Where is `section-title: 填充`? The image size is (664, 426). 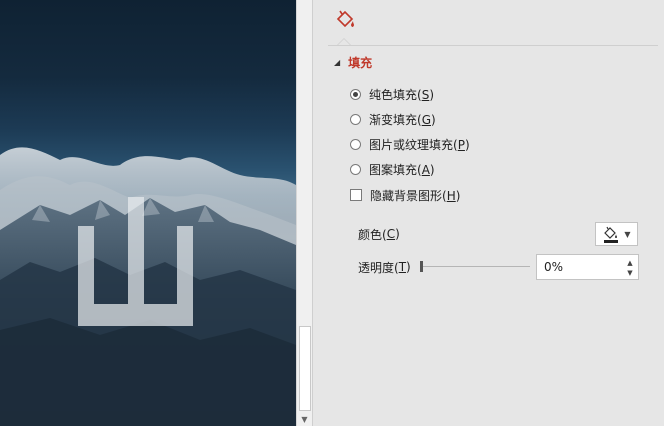
section-title: 填充 is located at coordinates (360, 62).